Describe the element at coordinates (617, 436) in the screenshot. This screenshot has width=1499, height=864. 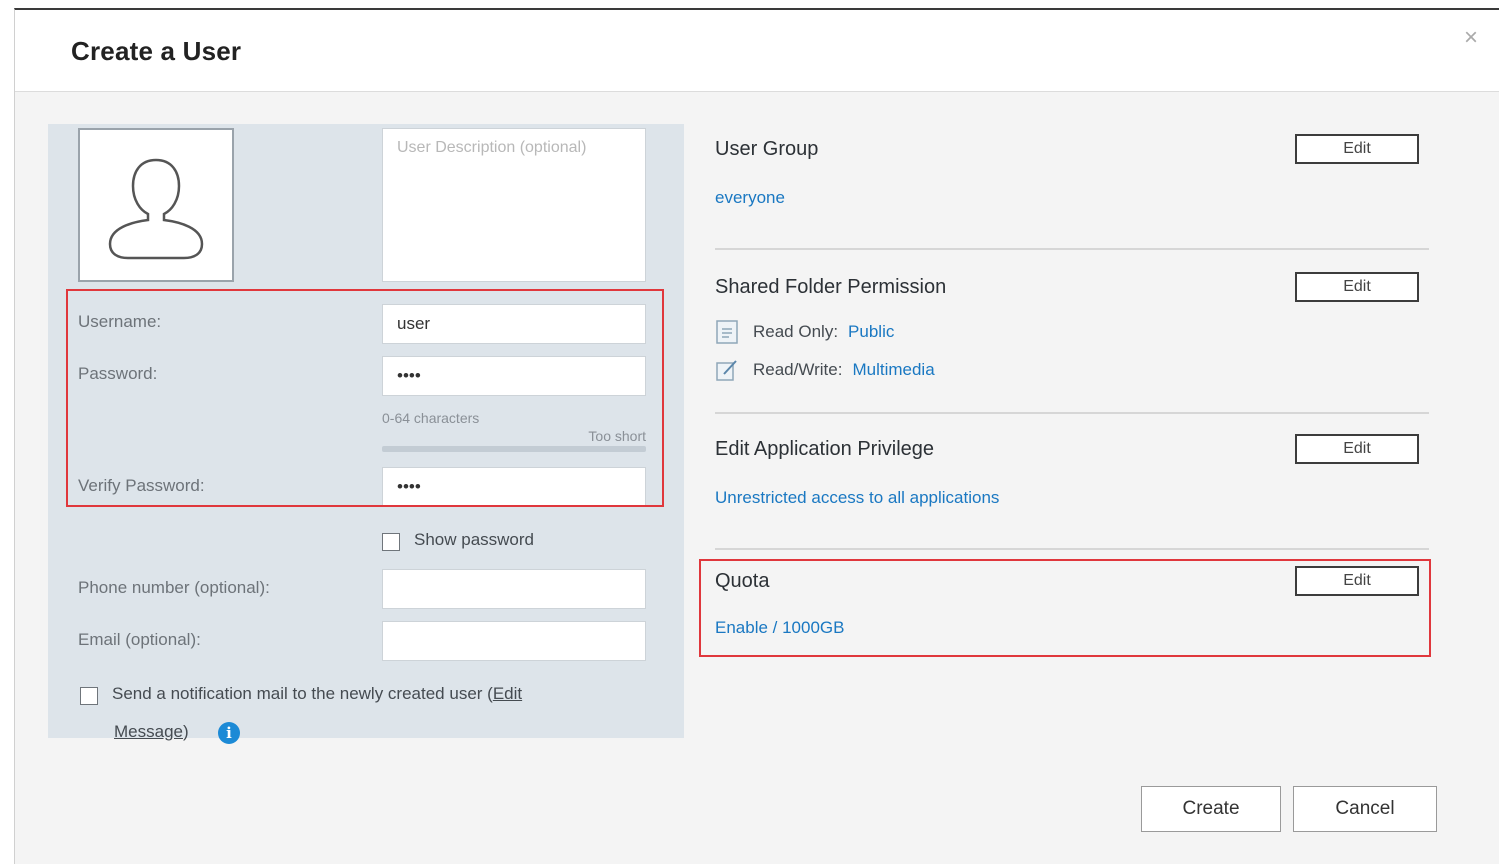
I see `password-strength-text: Too short` at that location.